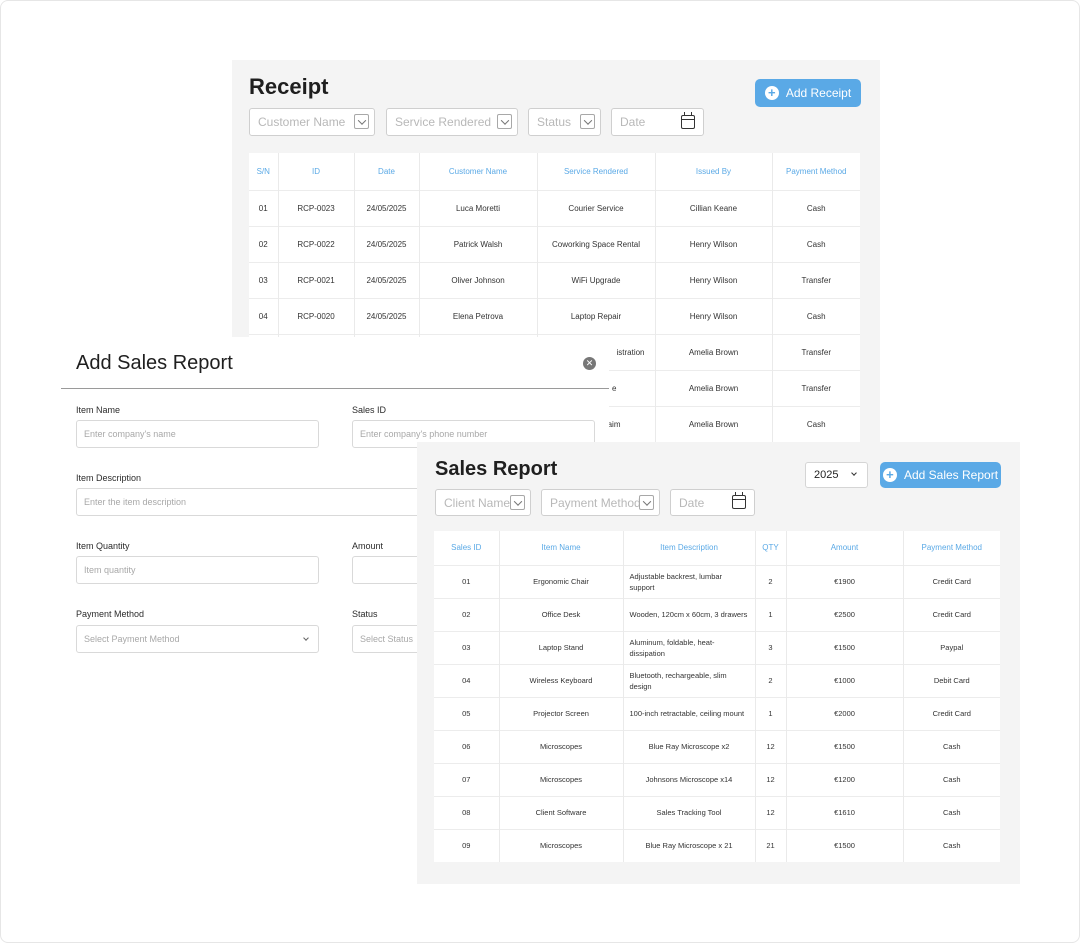 Image resolution: width=1080 pixels, height=943 pixels. What do you see at coordinates (467, 779) in the screenshot?
I see `table-cell: 07` at bounding box center [467, 779].